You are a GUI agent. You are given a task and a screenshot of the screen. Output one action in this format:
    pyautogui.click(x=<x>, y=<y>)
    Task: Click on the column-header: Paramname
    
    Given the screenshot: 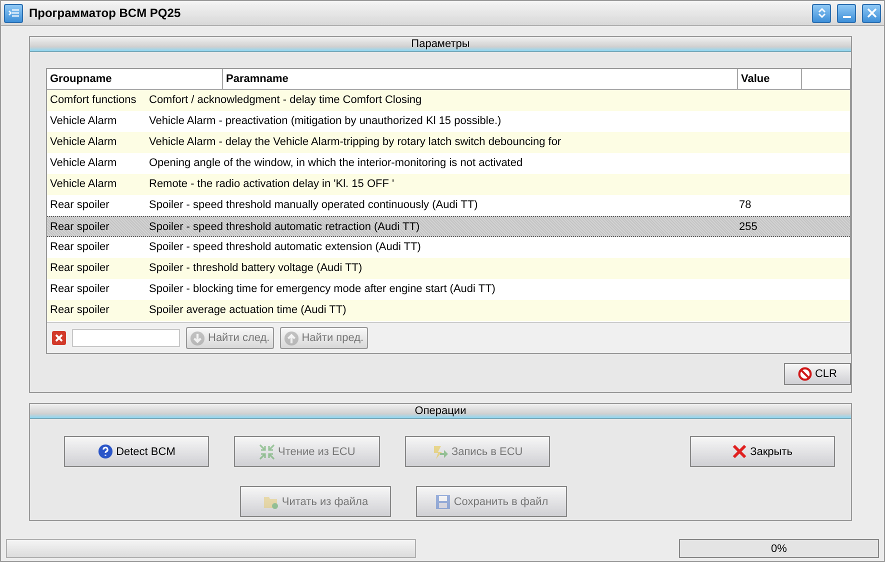 What is the action you would take?
    pyautogui.click(x=480, y=79)
    